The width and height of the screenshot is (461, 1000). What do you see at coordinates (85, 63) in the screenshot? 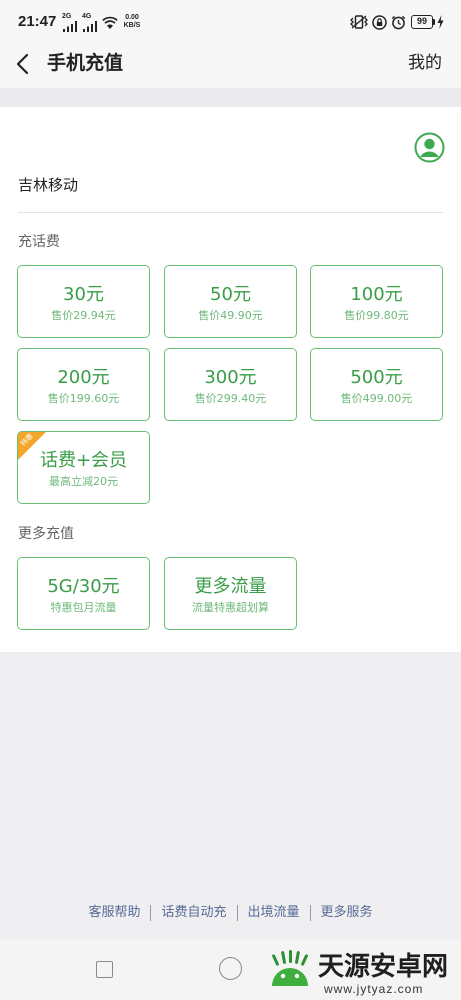
I see `page-title: 手机充值` at bounding box center [85, 63].